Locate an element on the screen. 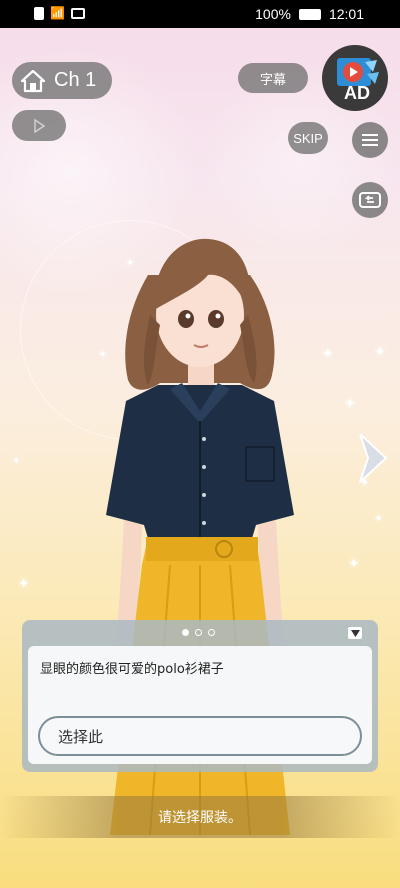  page-dot-active is located at coordinates (185, 632).